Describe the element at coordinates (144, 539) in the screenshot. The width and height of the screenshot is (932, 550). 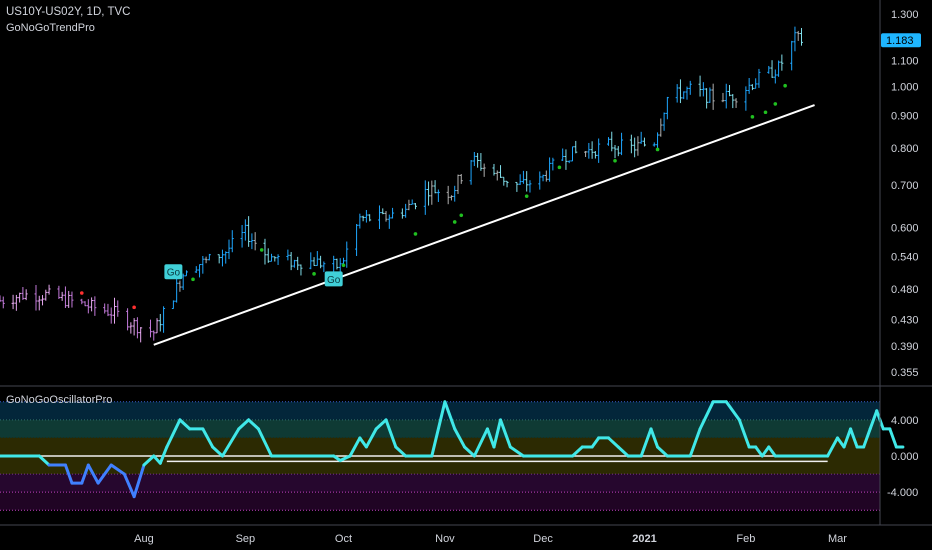
I see `time-axis-tick: Aug` at that location.